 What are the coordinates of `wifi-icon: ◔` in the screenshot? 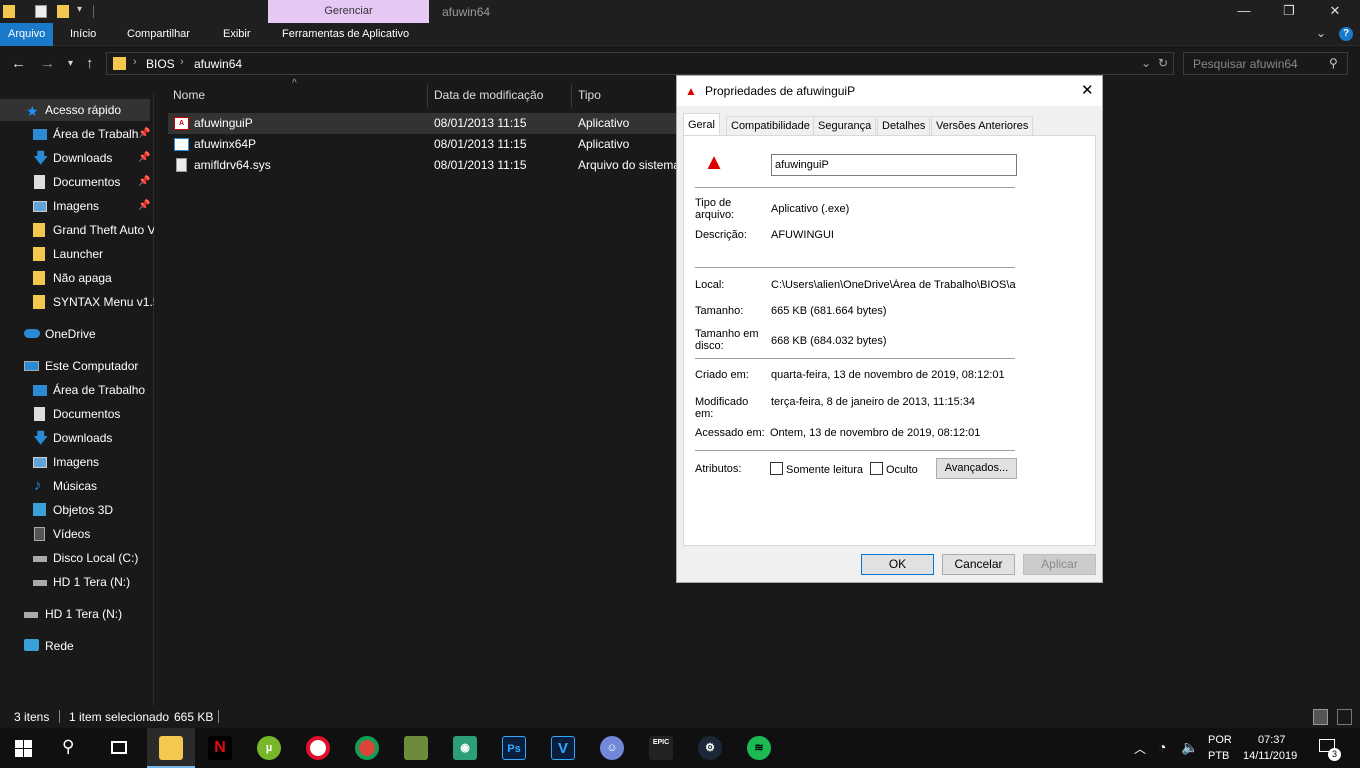 It's located at (1162, 747).